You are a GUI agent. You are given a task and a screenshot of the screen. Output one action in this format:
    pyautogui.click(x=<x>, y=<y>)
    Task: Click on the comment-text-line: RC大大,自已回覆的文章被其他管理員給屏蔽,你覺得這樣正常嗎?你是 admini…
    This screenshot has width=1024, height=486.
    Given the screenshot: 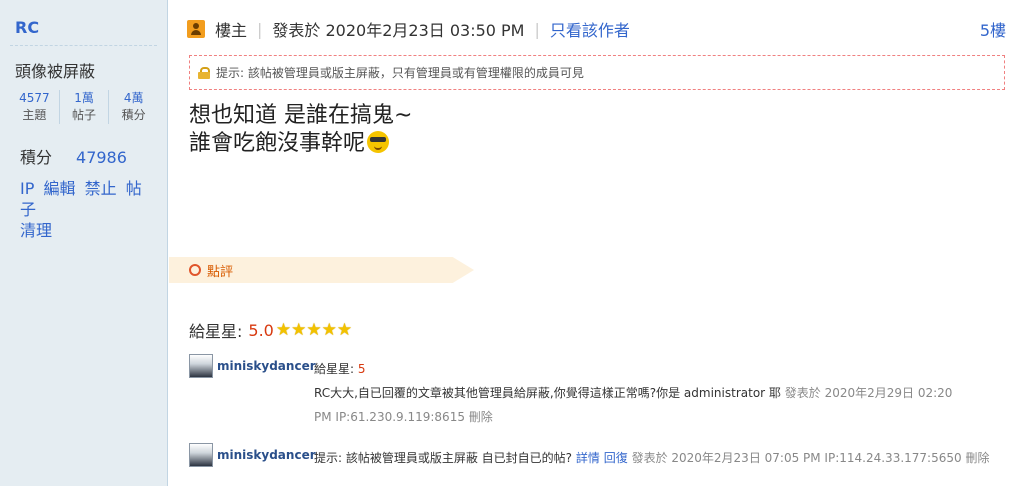 What is the action you would take?
    pyautogui.click(x=644, y=393)
    